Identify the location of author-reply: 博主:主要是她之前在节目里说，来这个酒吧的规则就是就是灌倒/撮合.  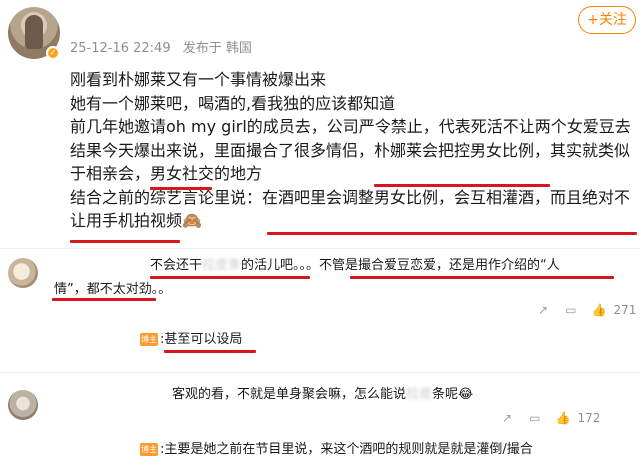
(336, 449).